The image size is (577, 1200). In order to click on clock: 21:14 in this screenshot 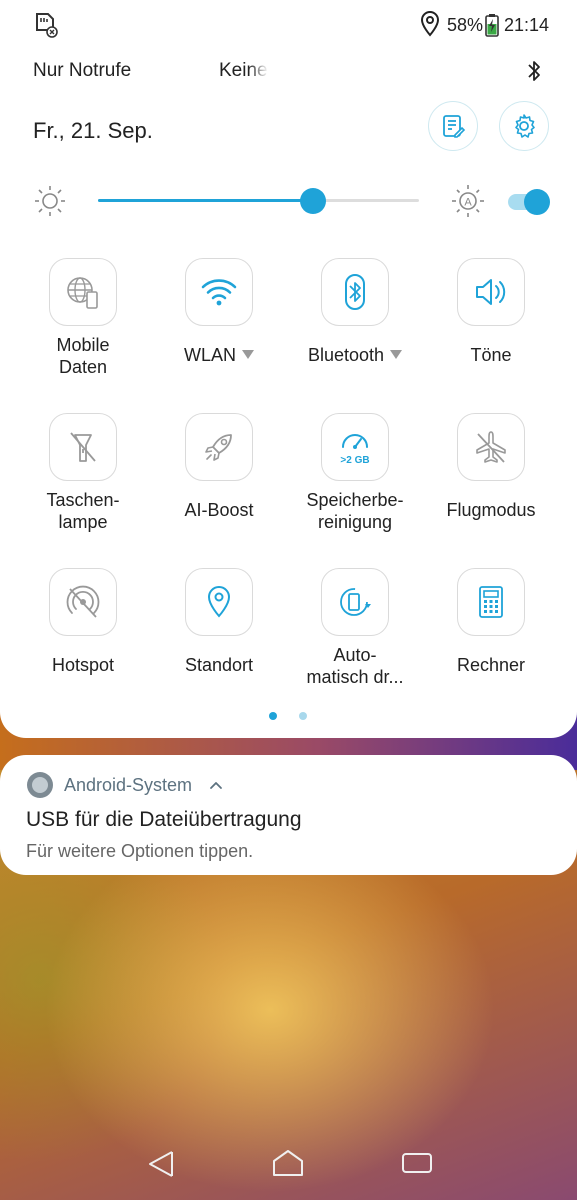, I will do `click(527, 25)`.